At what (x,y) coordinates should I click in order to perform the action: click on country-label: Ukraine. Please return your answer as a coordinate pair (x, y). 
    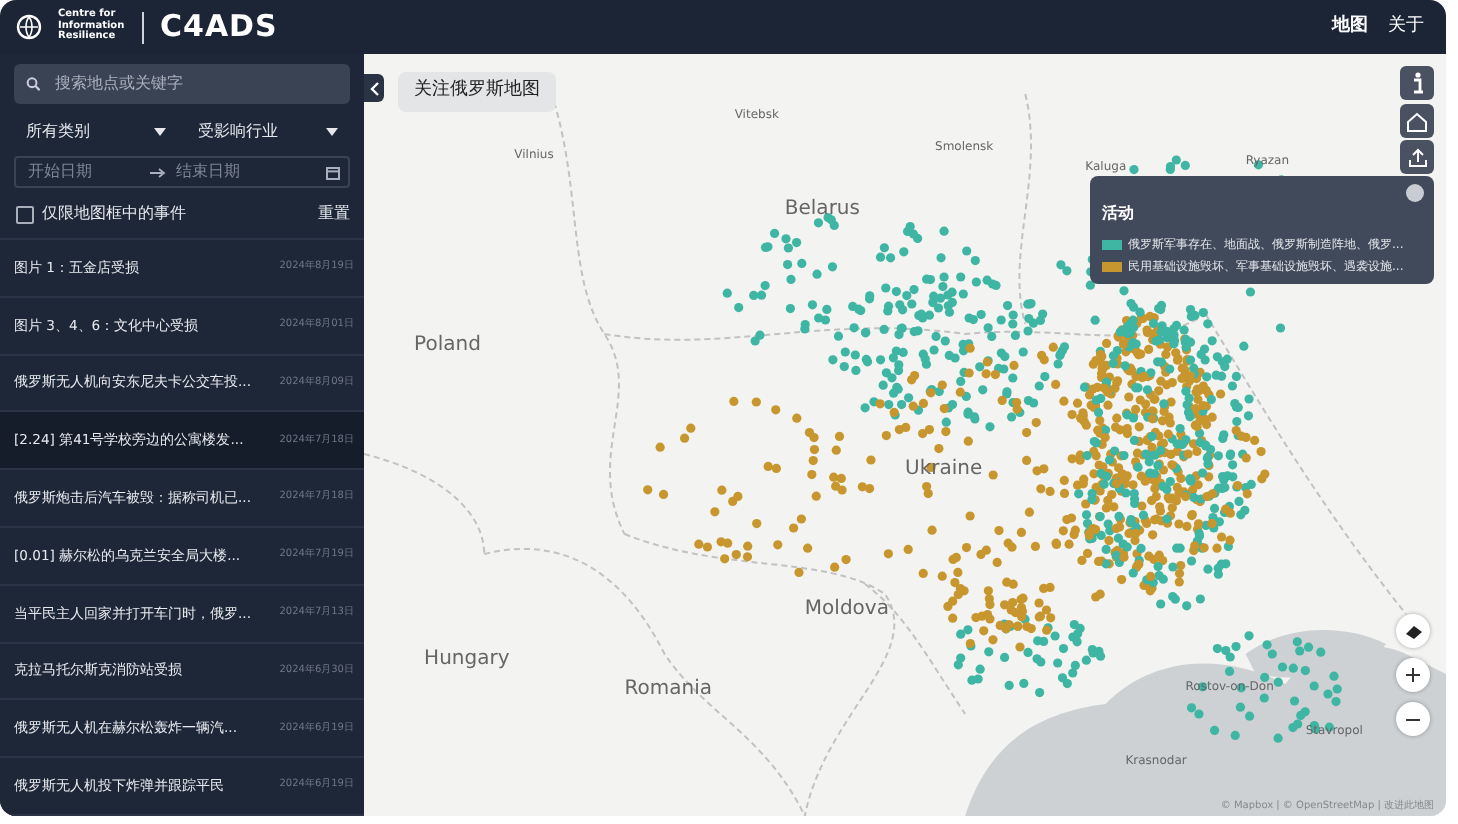
    Looking at the image, I should click on (944, 469).